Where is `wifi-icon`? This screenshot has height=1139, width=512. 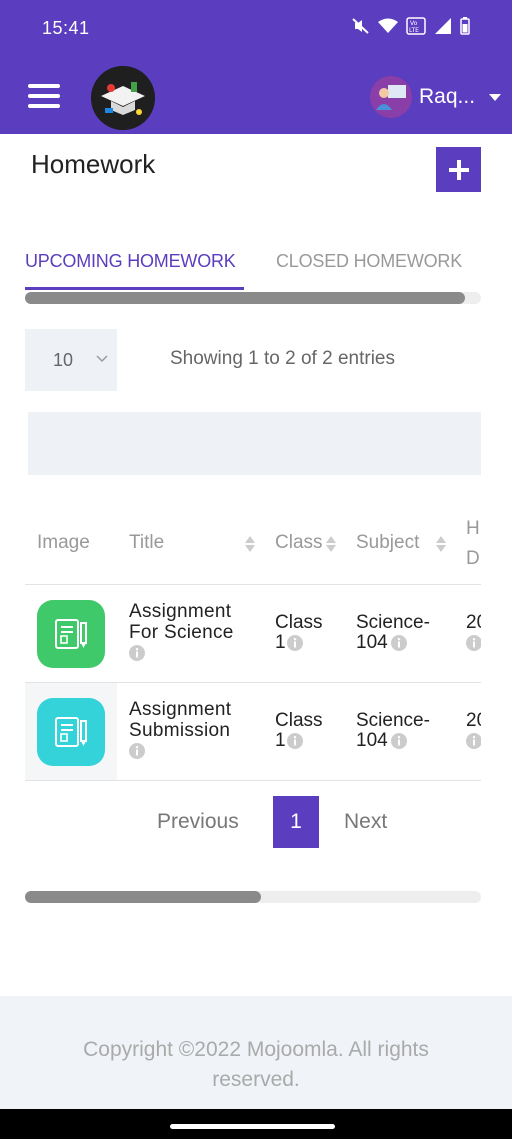
wifi-icon is located at coordinates (388, 25).